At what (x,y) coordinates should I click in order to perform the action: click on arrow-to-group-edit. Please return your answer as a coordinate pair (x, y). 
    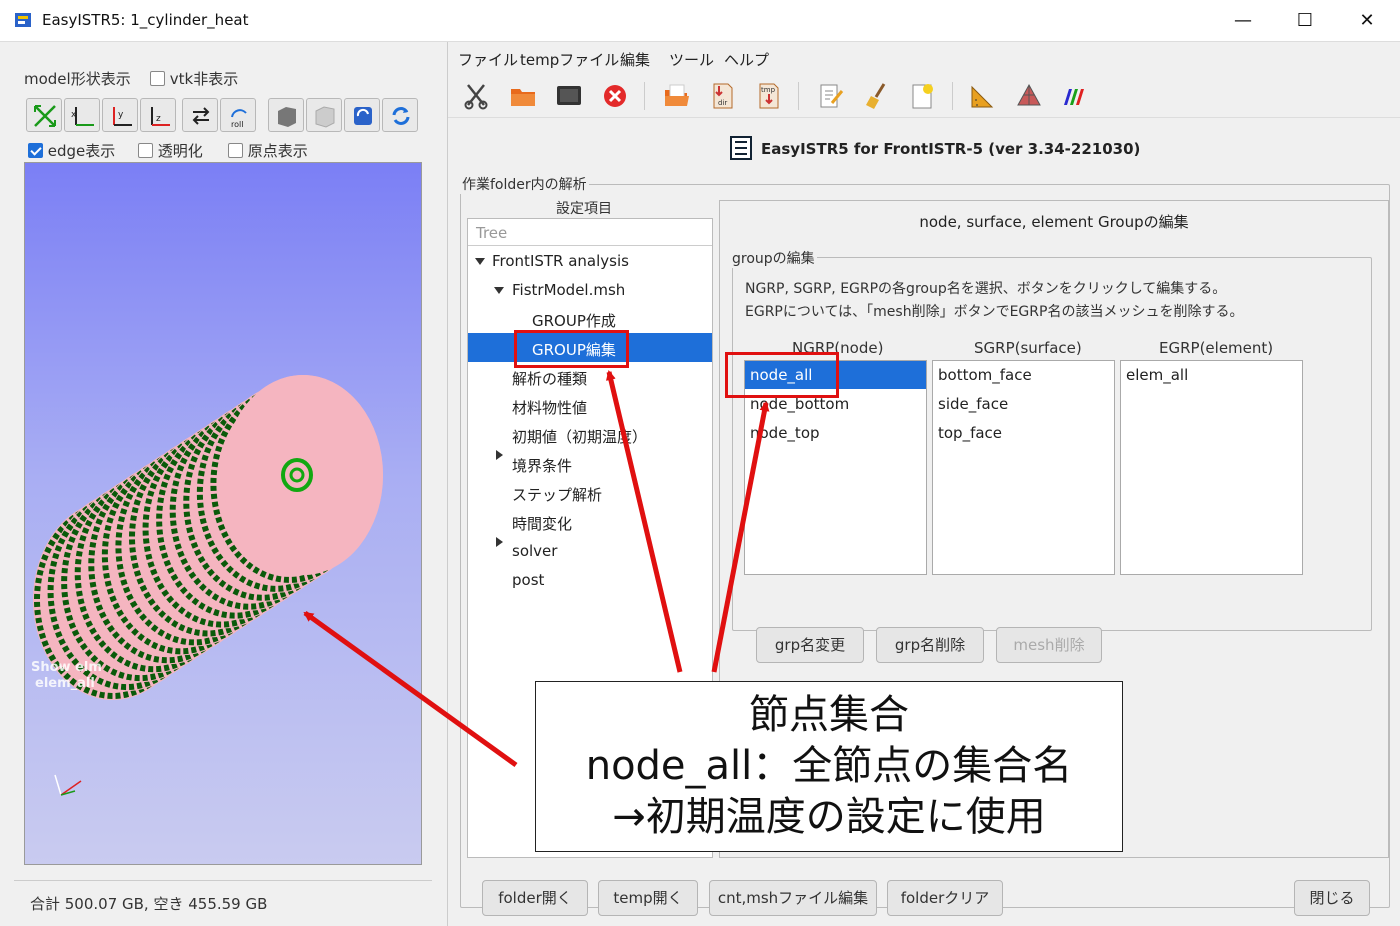
    Looking at the image, I should click on (644, 521).